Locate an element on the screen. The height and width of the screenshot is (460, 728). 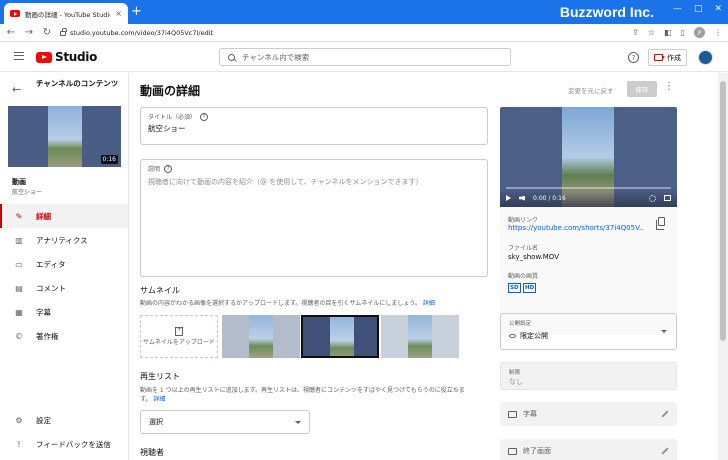
more-options-icon: ⋮ is located at coordinates (669, 86).